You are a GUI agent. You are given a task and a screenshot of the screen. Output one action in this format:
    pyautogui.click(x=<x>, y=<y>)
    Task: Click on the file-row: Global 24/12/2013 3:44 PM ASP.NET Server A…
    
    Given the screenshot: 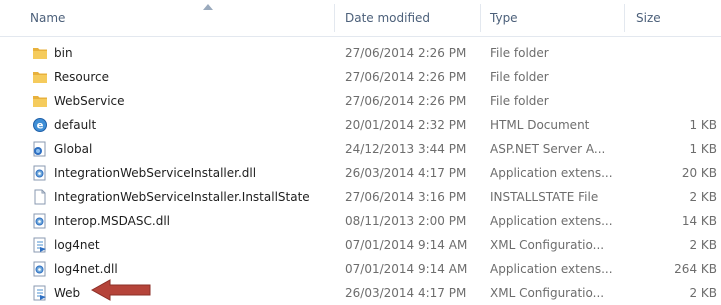 What is the action you would take?
    pyautogui.click(x=360, y=149)
    